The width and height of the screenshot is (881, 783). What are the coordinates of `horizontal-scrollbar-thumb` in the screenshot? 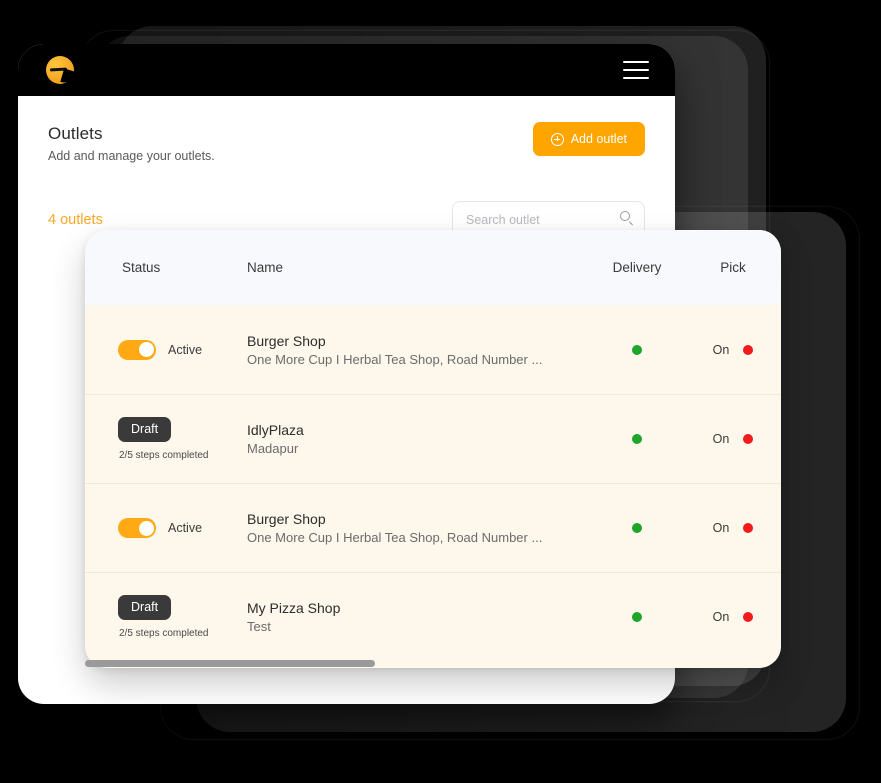 It's located at (230, 663).